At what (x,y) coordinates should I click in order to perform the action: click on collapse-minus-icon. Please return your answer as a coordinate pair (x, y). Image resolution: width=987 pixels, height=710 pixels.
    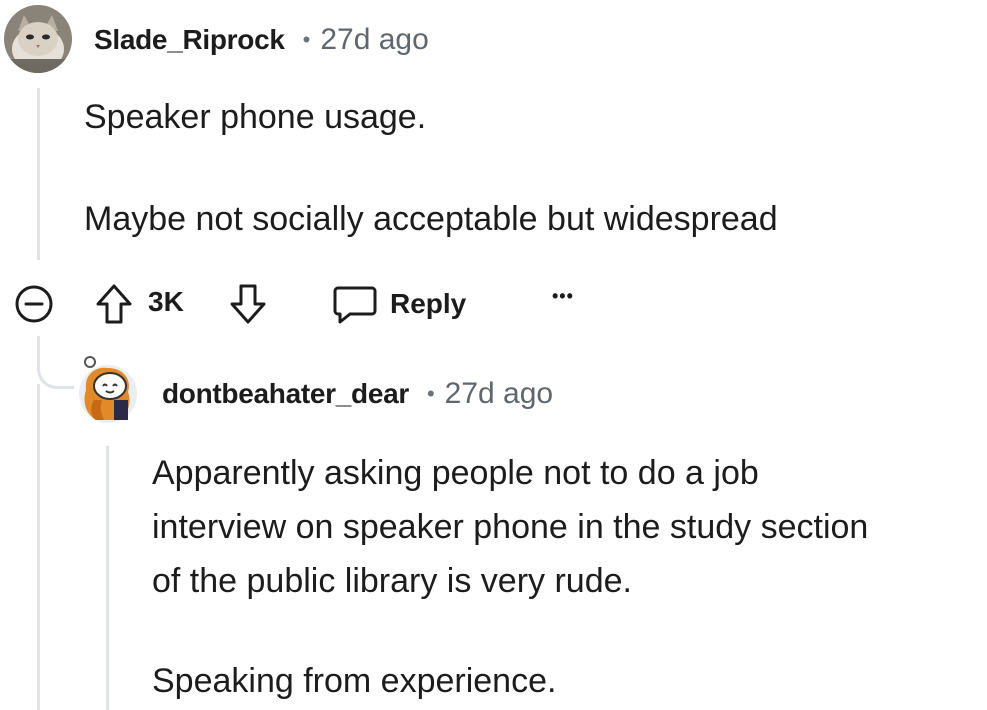
    Looking at the image, I should click on (34, 304).